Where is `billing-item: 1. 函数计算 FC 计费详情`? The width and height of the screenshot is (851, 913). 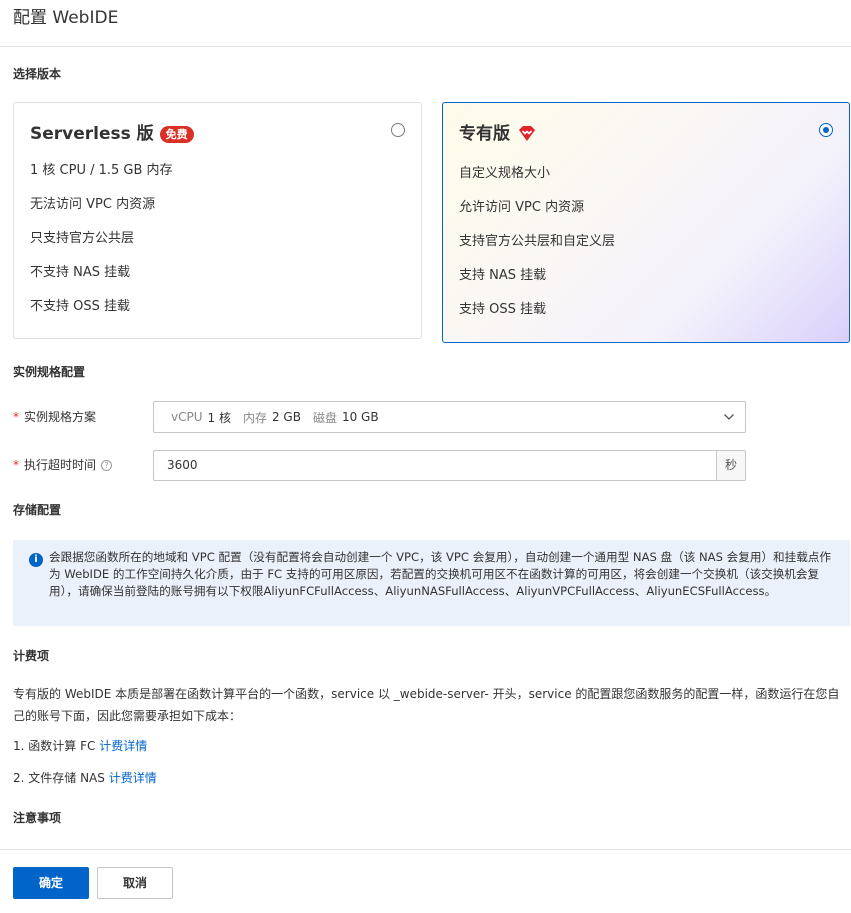
billing-item: 1. 函数计算 FC 计费详情 is located at coordinates (80, 746).